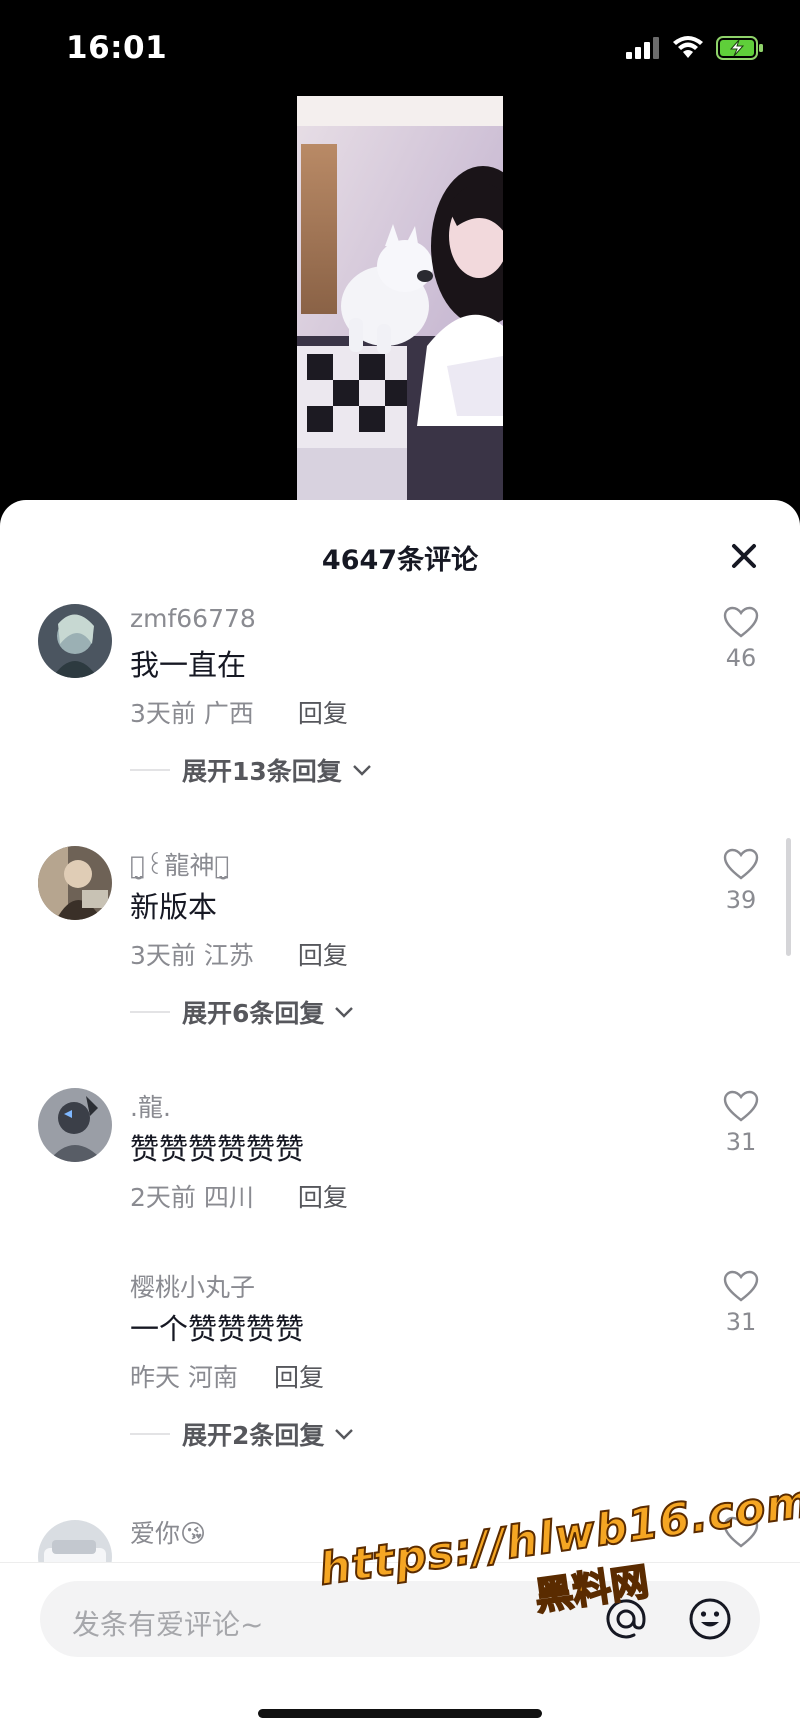  I want to click on comment-username: zmf66778, so click(193, 618).